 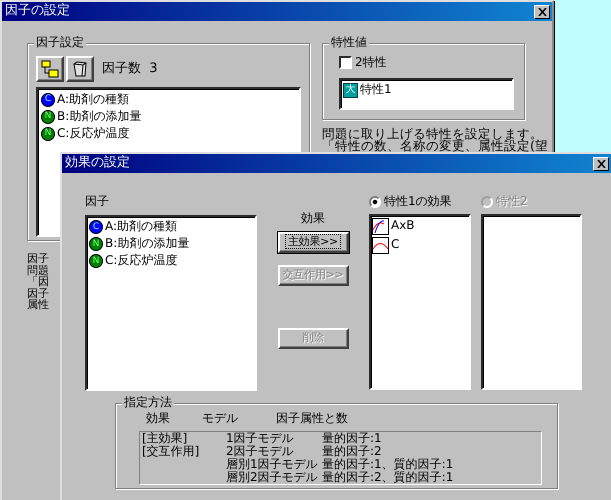 I want to click on help-text: 「因, so click(x=38, y=282).